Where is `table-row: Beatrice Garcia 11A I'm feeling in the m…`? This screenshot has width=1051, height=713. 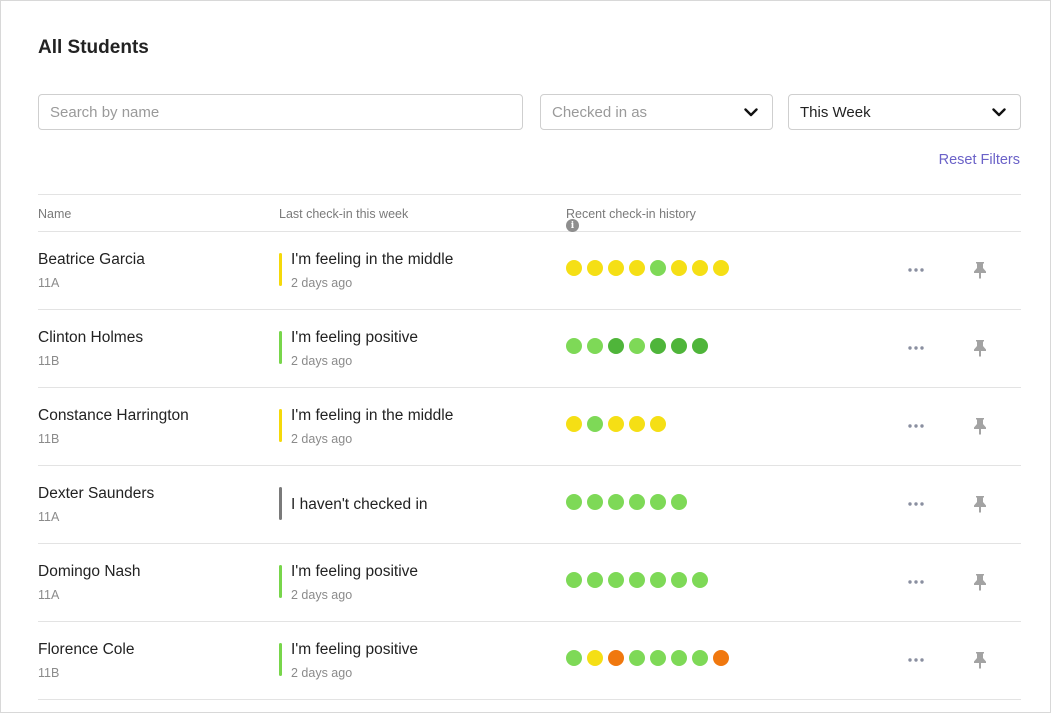
table-row: Beatrice Garcia 11A I'm feeling in the m… is located at coordinates (529, 271).